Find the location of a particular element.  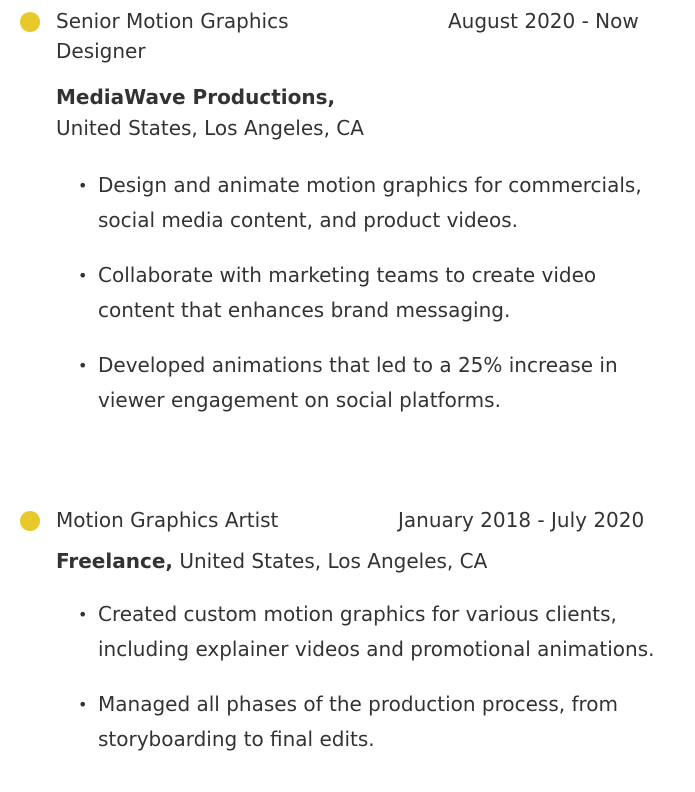

job-title: Senior Motion Graphics Designer is located at coordinates (172, 36).